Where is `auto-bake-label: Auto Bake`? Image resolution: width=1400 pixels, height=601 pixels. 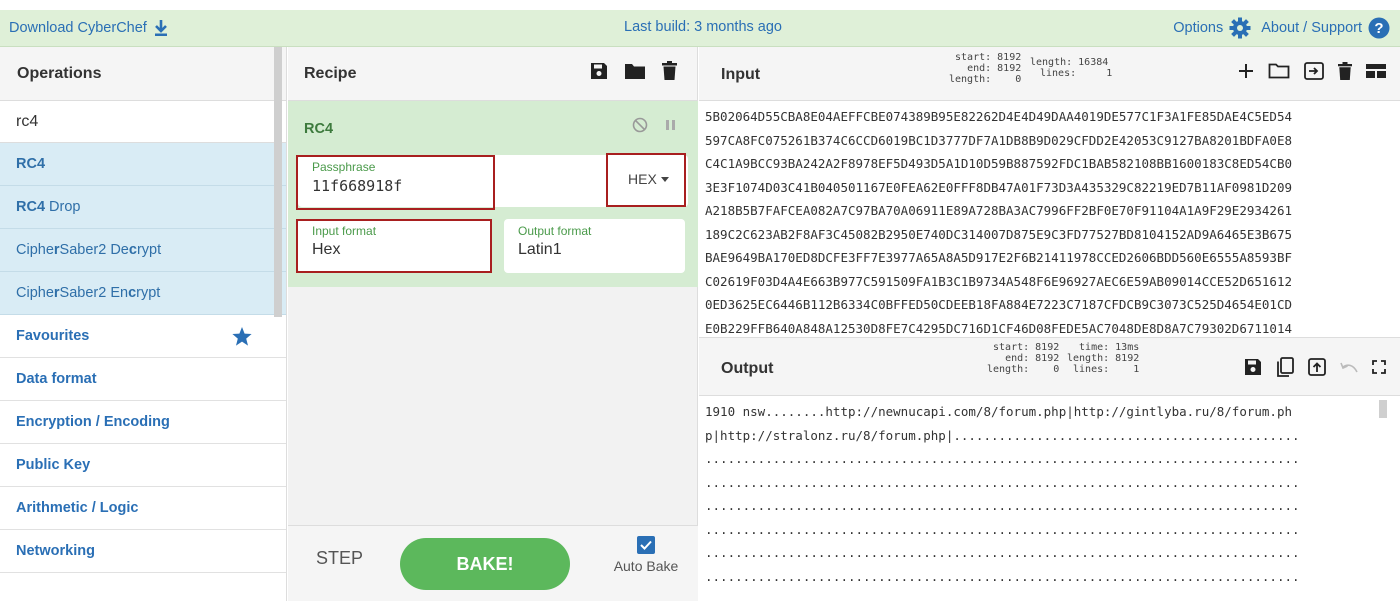 auto-bake-label: Auto Bake is located at coordinates (646, 566).